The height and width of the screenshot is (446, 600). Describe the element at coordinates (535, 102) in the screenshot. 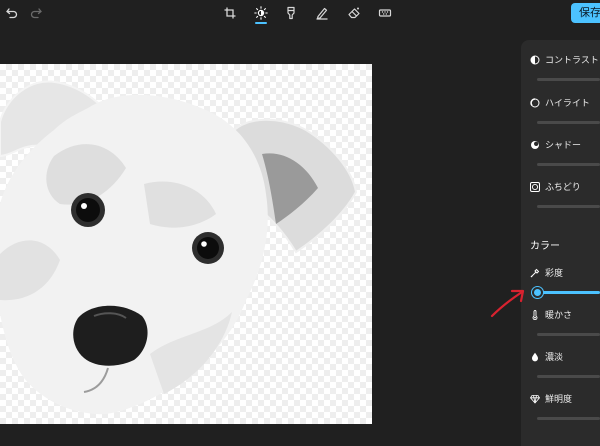

I see `highlight-icon` at that location.